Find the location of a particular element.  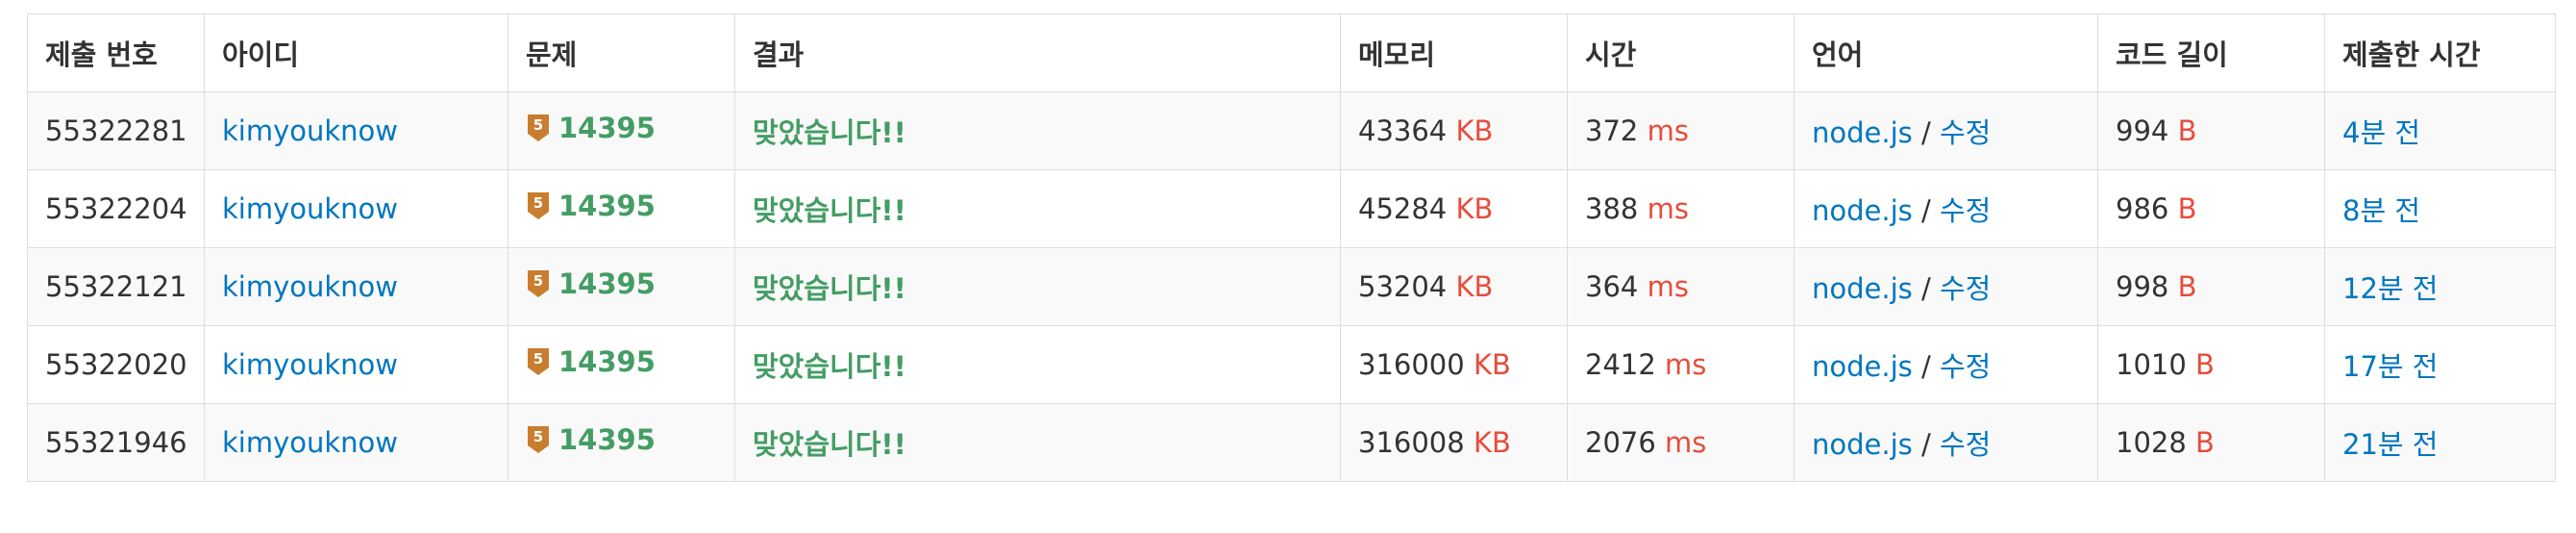

submission-id: 55321946 is located at coordinates (116, 442).